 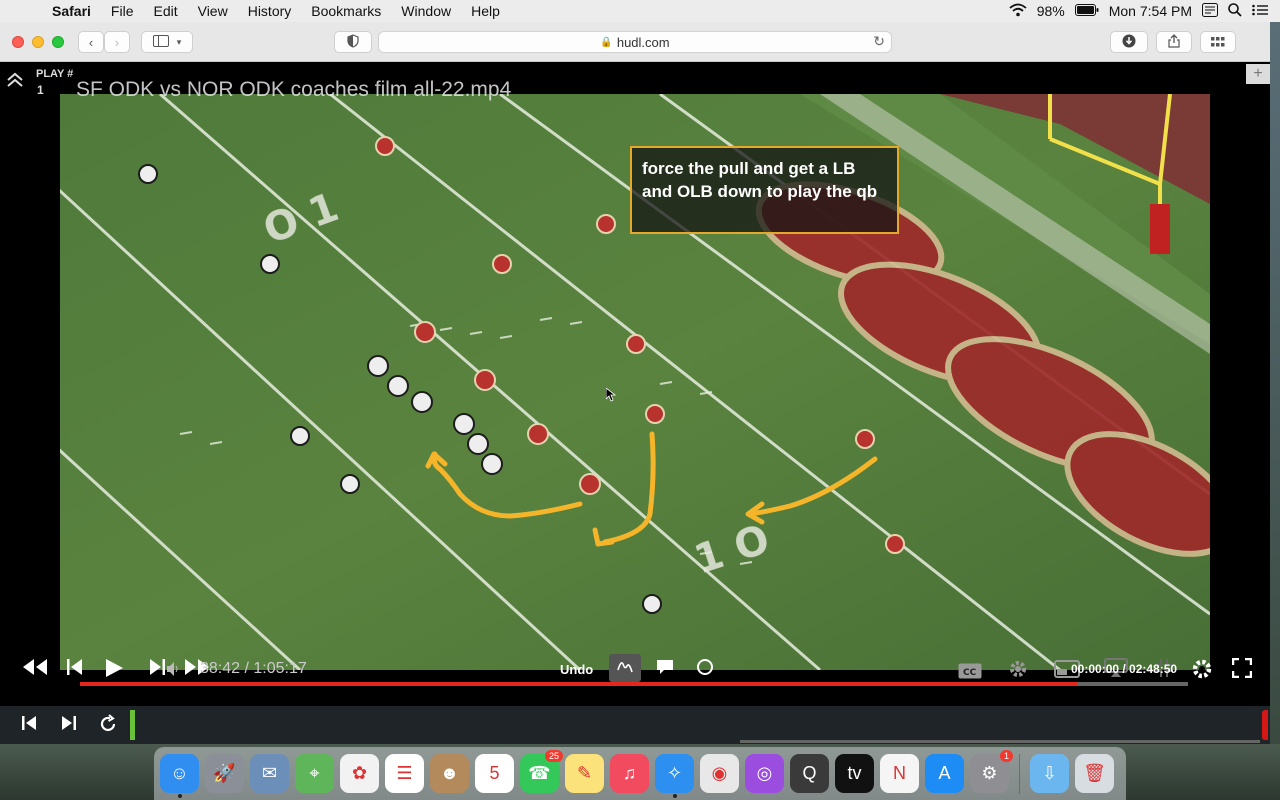 I want to click on menu-clock: Mon 7:54 PM, so click(x=1150, y=11).